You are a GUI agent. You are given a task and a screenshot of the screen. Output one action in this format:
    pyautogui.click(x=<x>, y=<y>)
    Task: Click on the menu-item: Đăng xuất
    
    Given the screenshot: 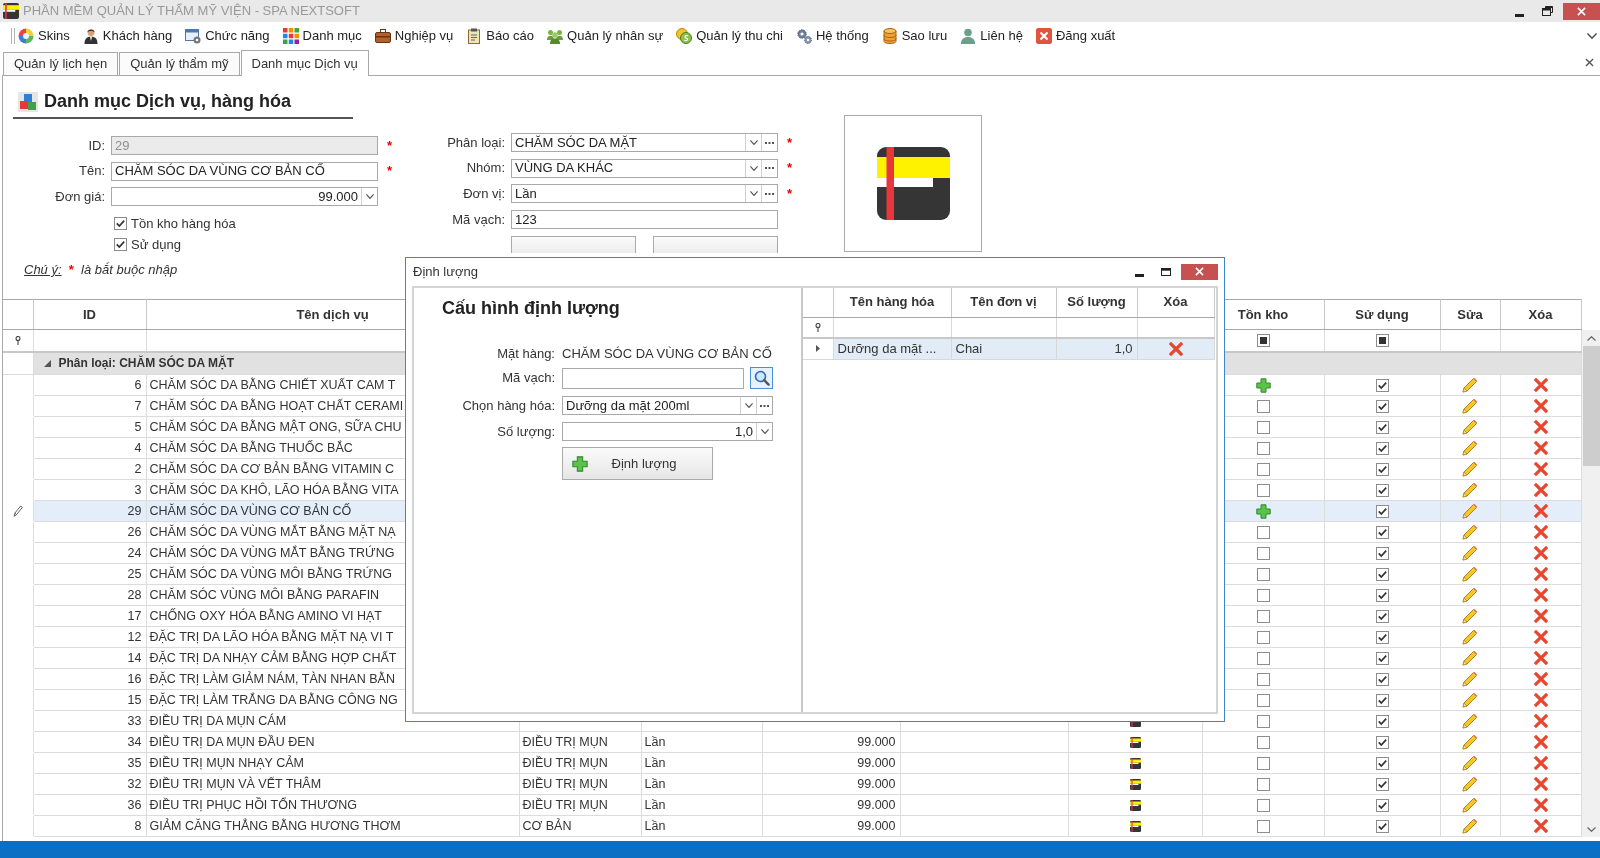 What is the action you would take?
    pyautogui.click(x=1075, y=36)
    